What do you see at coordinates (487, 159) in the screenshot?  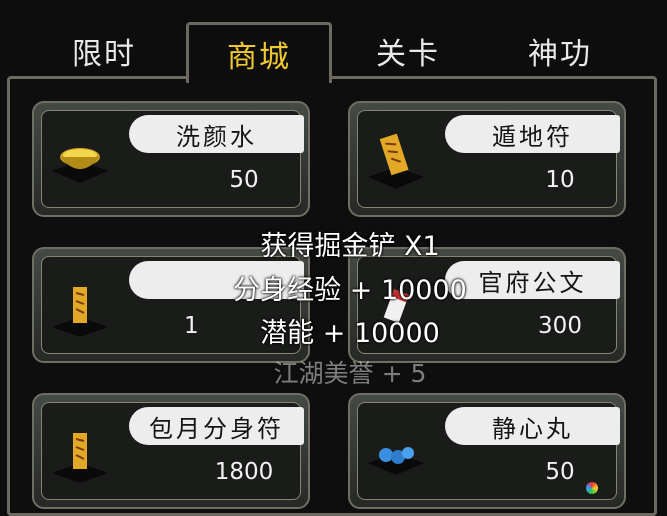 I see `shop-item-card: 遁地符 10` at bounding box center [487, 159].